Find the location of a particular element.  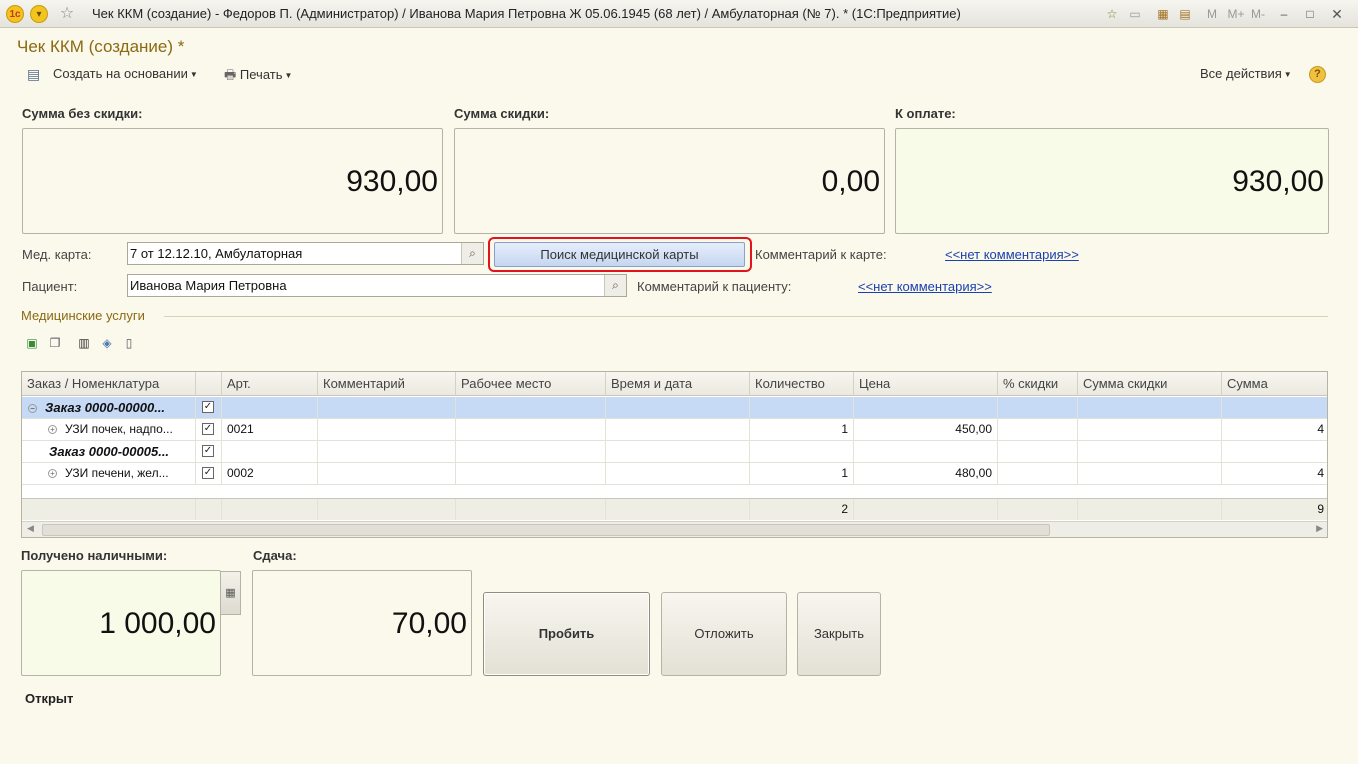

document-icon: ▯ is located at coordinates (129, 343).